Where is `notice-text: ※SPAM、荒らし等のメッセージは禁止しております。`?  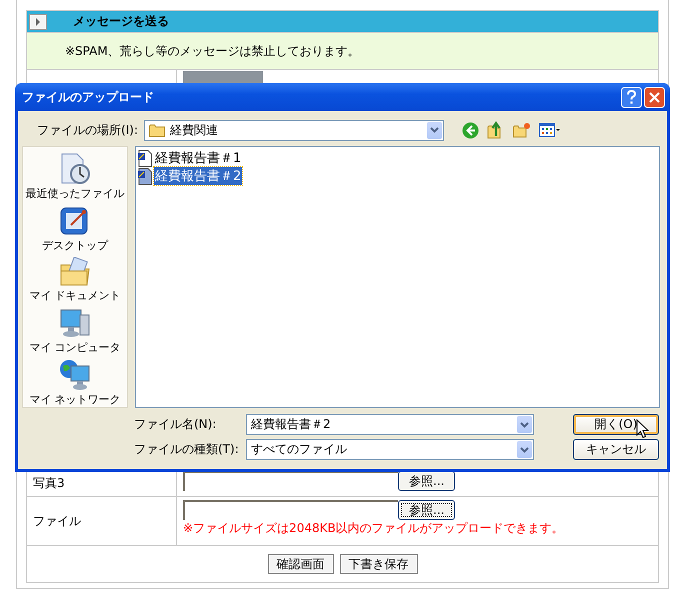 notice-text: ※SPAM、荒らし等のメッセージは禁止しております。 is located at coordinates (212, 51).